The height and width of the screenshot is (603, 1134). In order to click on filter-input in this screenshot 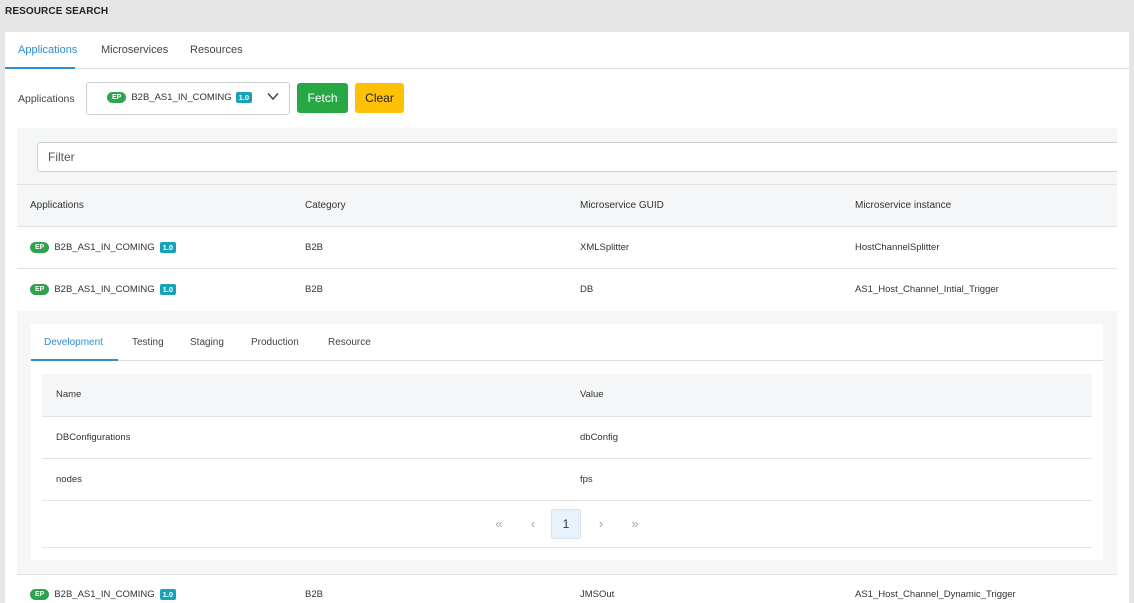, I will do `click(577, 157)`.